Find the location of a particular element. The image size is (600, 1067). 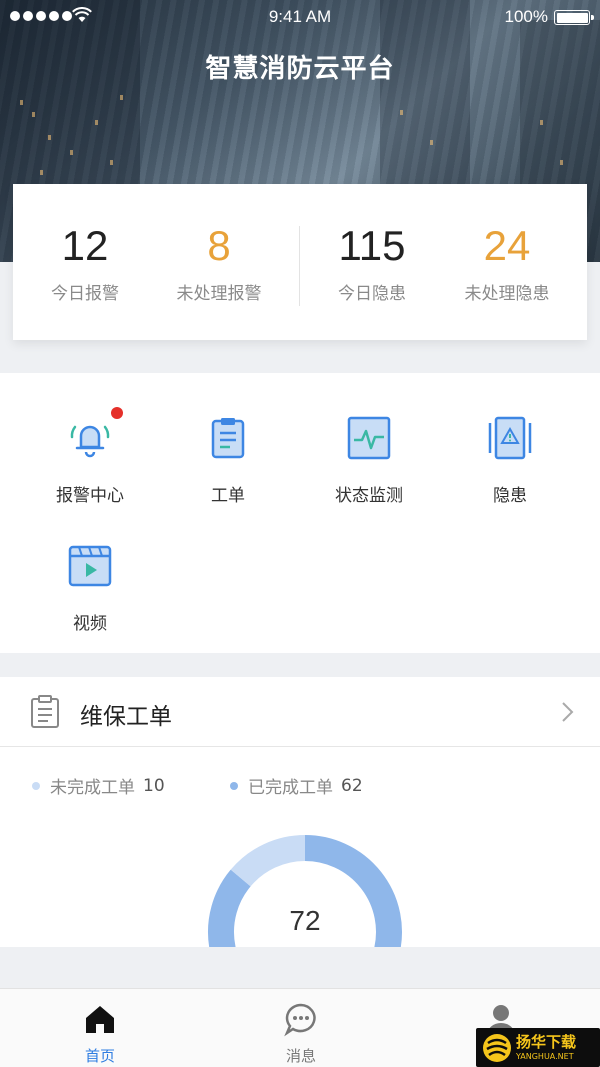

stat-value: 115 is located at coordinates (372, 245).